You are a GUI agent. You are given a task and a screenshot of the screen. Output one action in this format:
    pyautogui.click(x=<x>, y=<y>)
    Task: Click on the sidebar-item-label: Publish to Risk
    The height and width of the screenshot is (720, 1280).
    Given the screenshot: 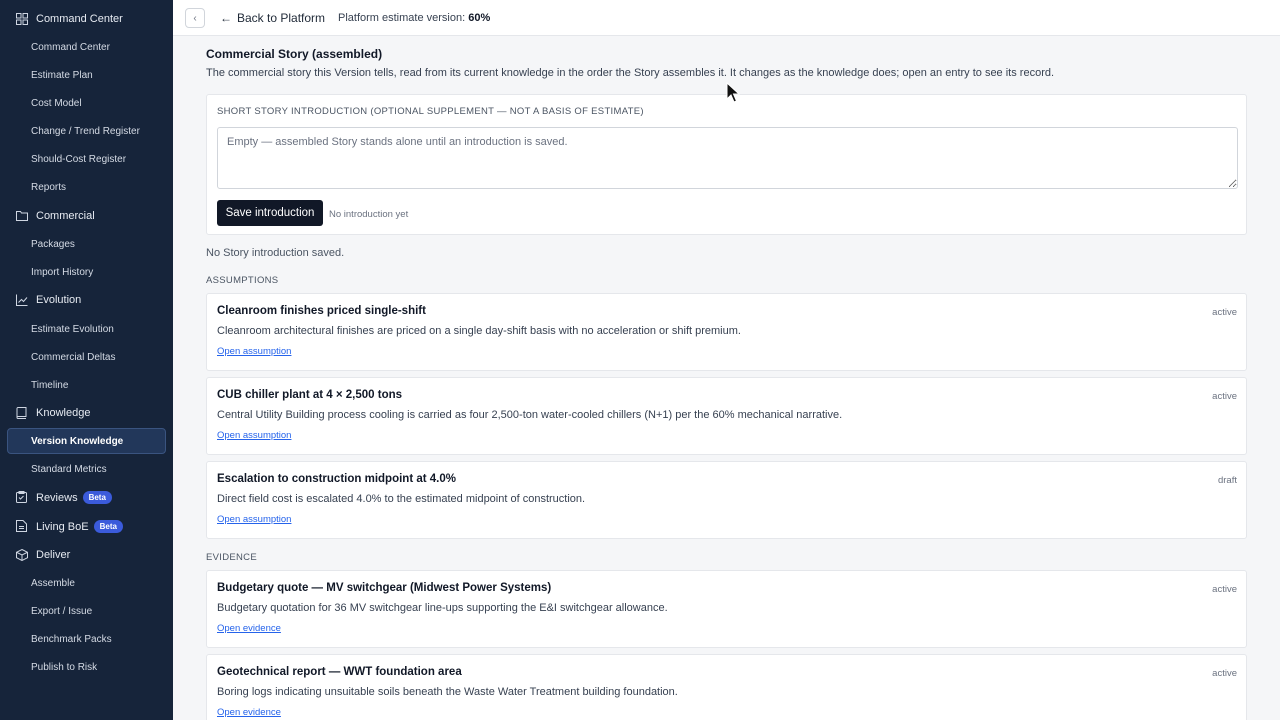 What is the action you would take?
    pyautogui.click(x=64, y=667)
    